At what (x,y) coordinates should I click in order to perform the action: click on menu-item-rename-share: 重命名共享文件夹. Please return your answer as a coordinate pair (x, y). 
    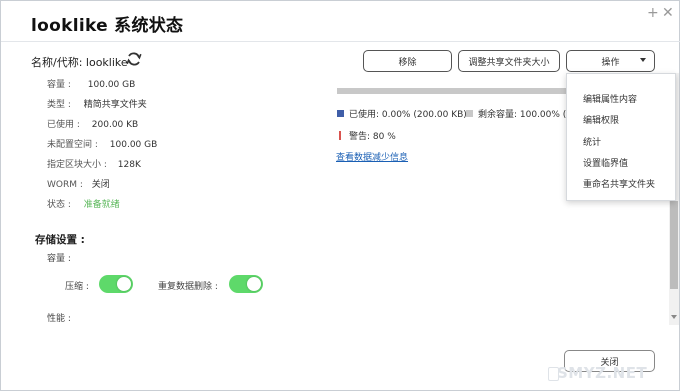
    Looking at the image, I should click on (619, 183).